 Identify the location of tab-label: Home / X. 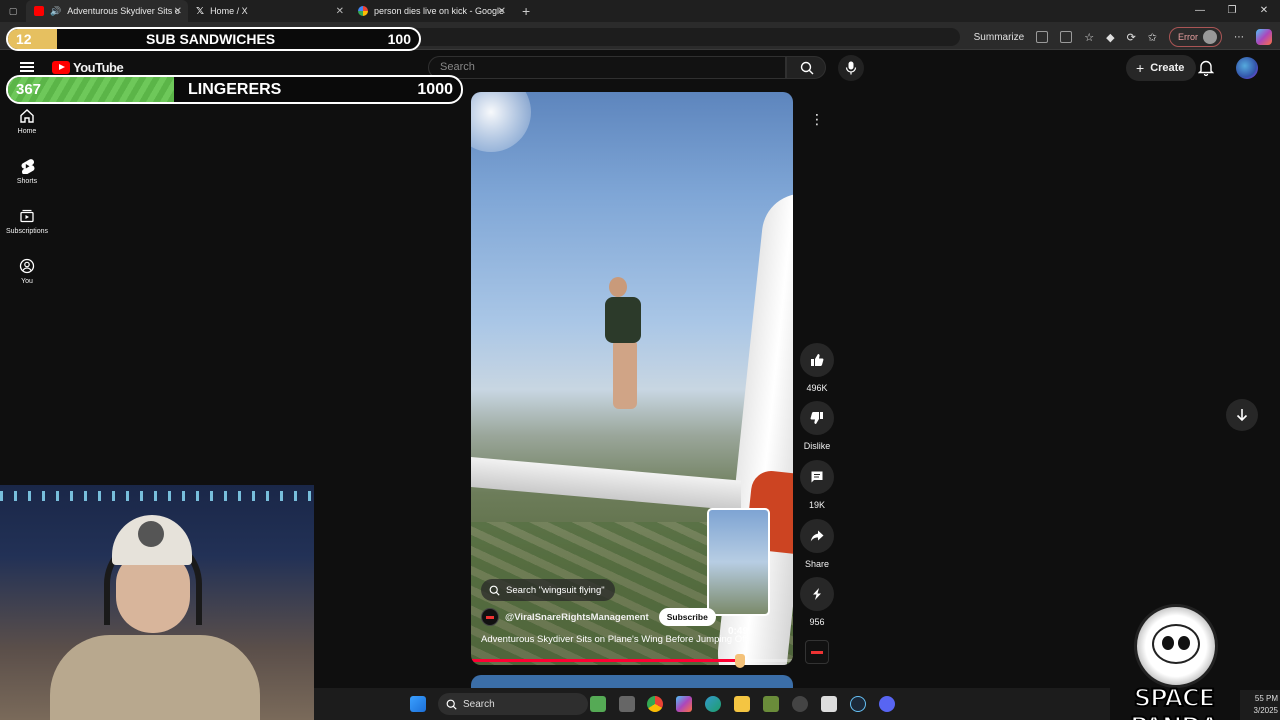
(229, 11).